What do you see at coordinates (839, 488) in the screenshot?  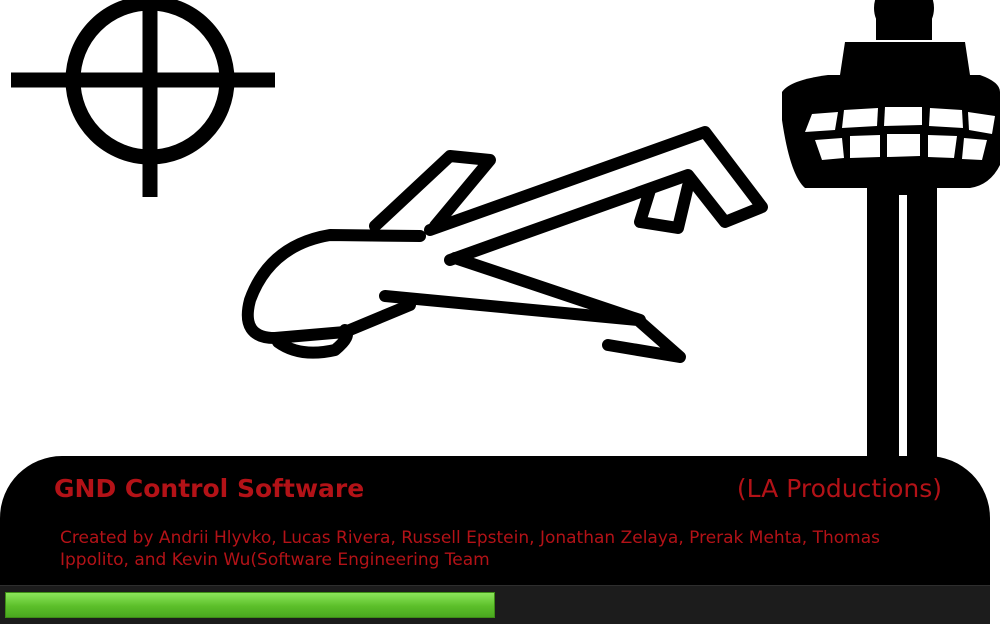 I see `company-name: (LA Productions)` at bounding box center [839, 488].